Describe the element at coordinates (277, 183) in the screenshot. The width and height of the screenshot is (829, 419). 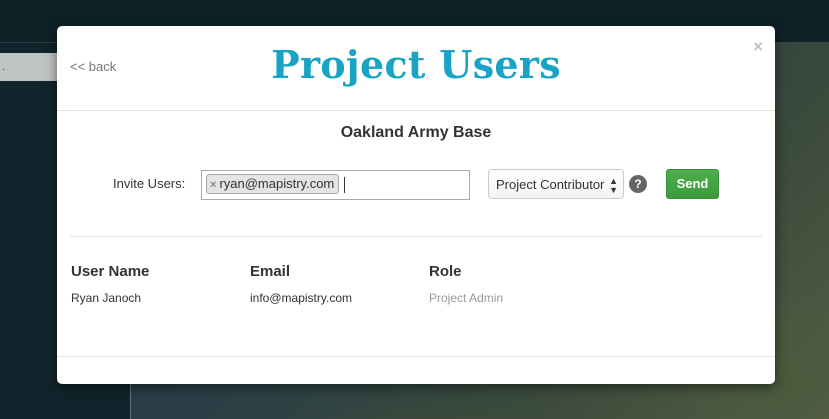
I see `invite-tag-label: ryan@mapistry.com` at that location.